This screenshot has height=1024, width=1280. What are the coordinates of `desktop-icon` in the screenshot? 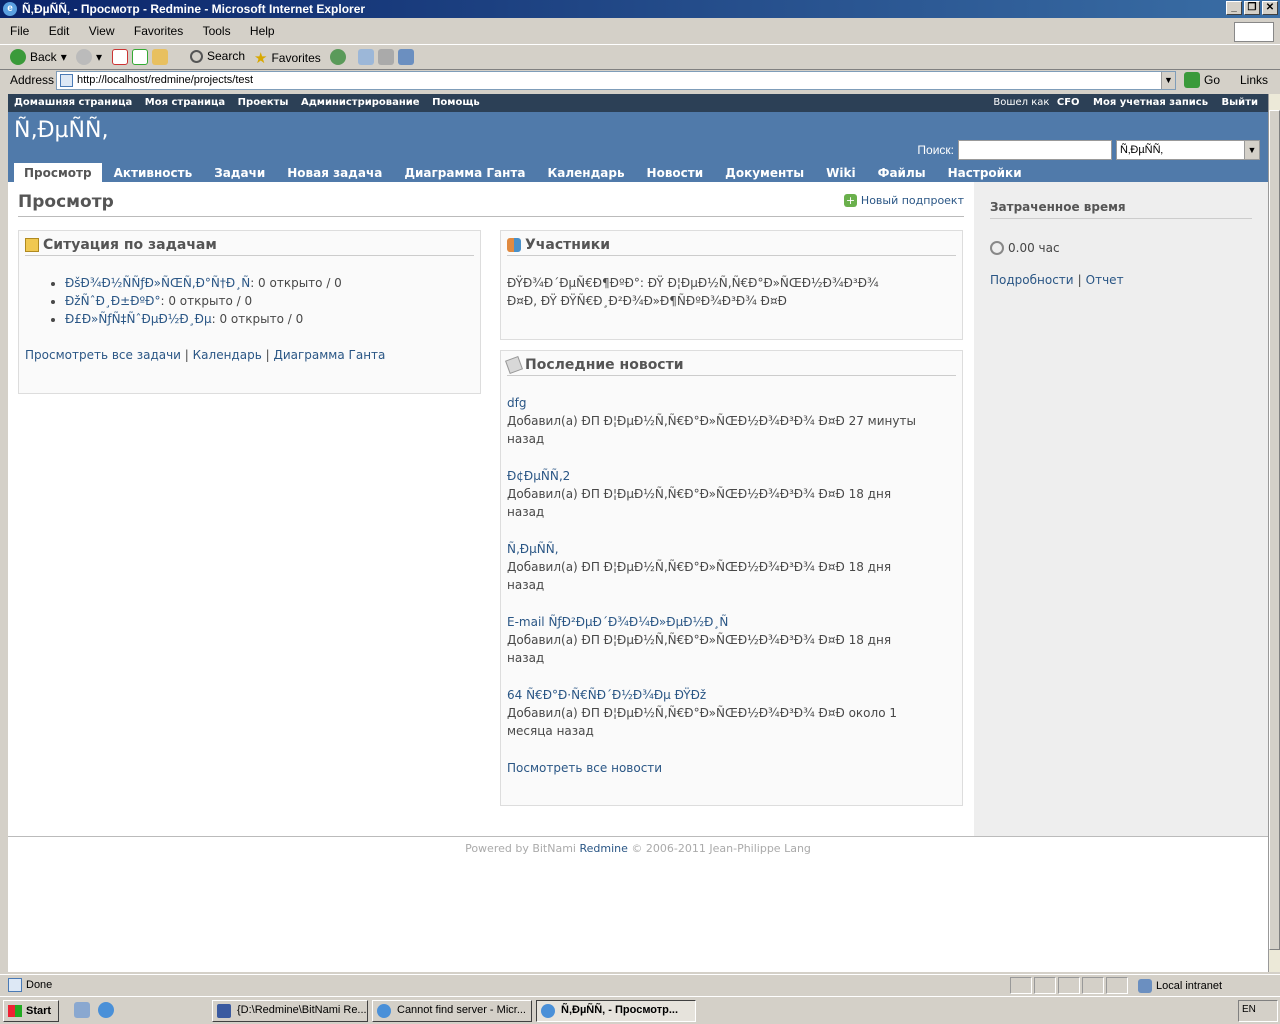 It's located at (82, 1010).